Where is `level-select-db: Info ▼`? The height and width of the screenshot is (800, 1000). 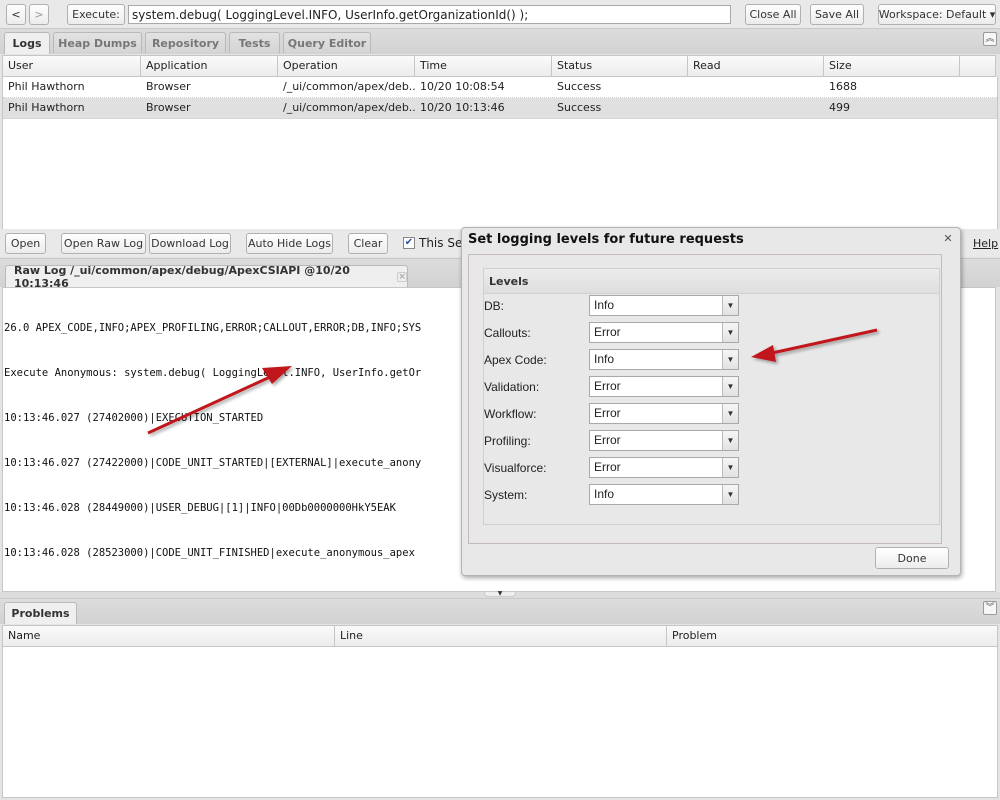 level-select-db: Info ▼ is located at coordinates (664, 305).